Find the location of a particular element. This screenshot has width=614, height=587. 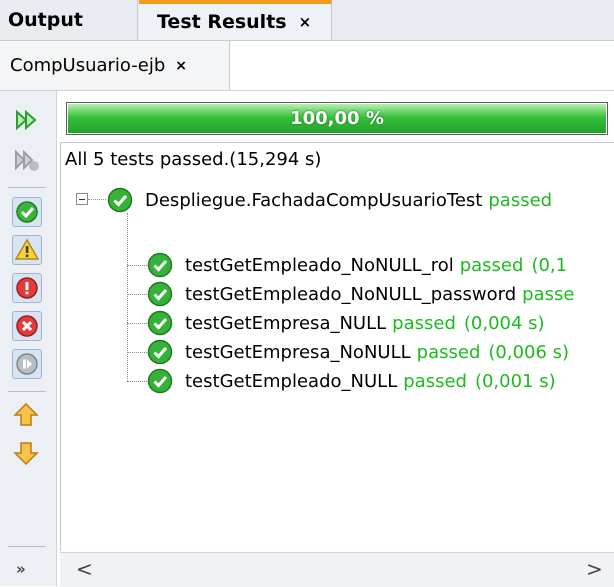

next-failure-icon is located at coordinates (26, 454).